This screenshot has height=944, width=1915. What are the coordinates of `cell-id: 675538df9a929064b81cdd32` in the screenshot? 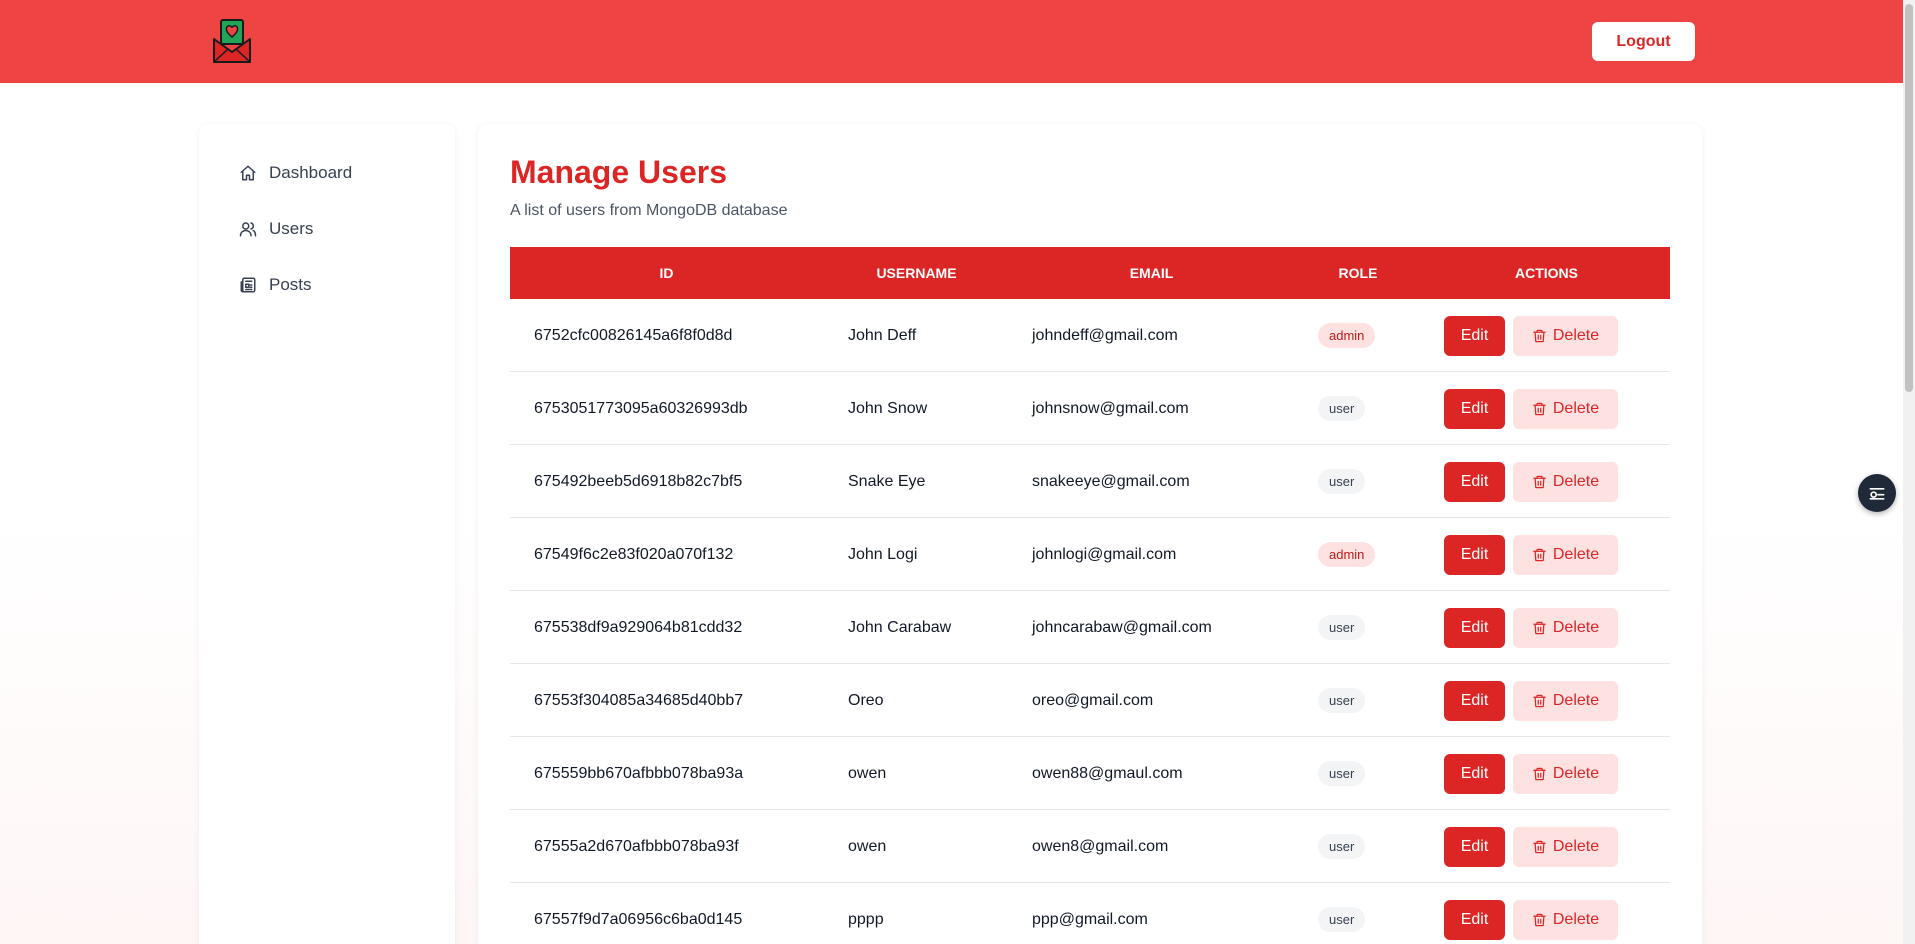 It's located at (638, 627).